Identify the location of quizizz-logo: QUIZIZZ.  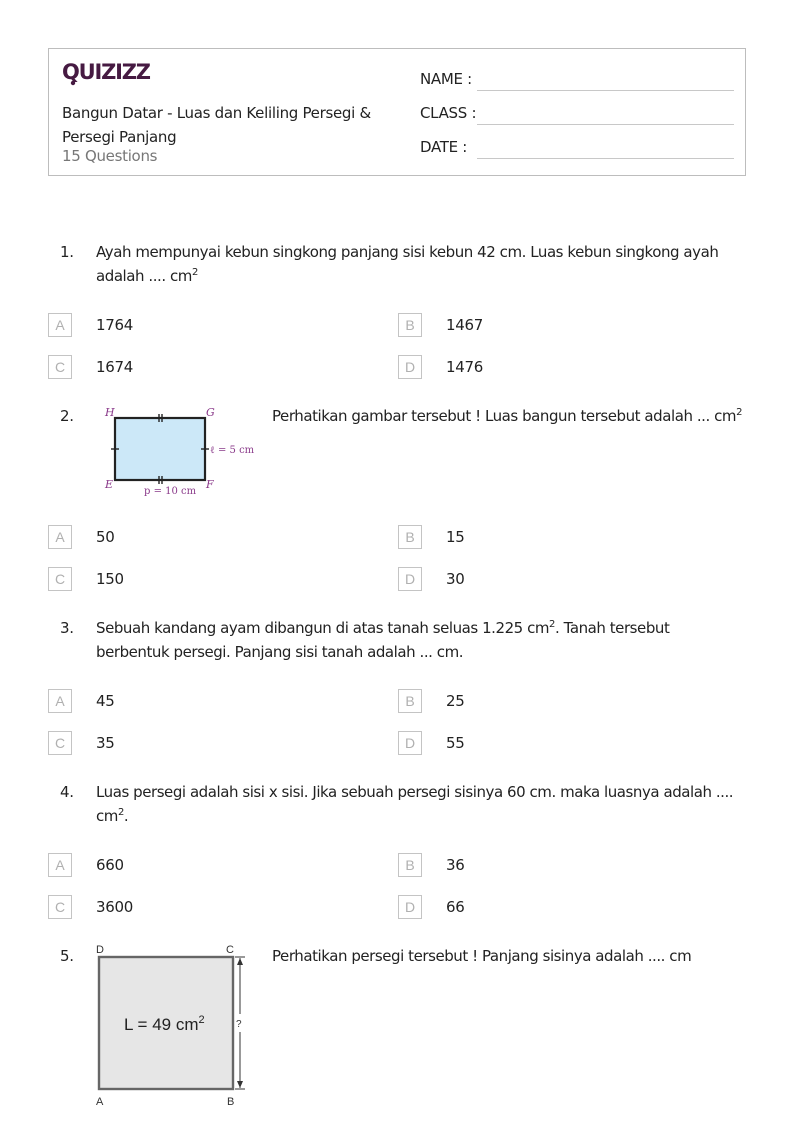
(107, 73).